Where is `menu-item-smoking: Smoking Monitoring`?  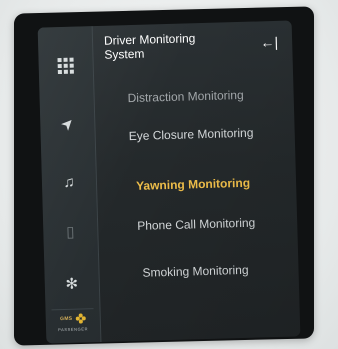
menu-item-smoking: Smoking Monitoring is located at coordinates (217, 271).